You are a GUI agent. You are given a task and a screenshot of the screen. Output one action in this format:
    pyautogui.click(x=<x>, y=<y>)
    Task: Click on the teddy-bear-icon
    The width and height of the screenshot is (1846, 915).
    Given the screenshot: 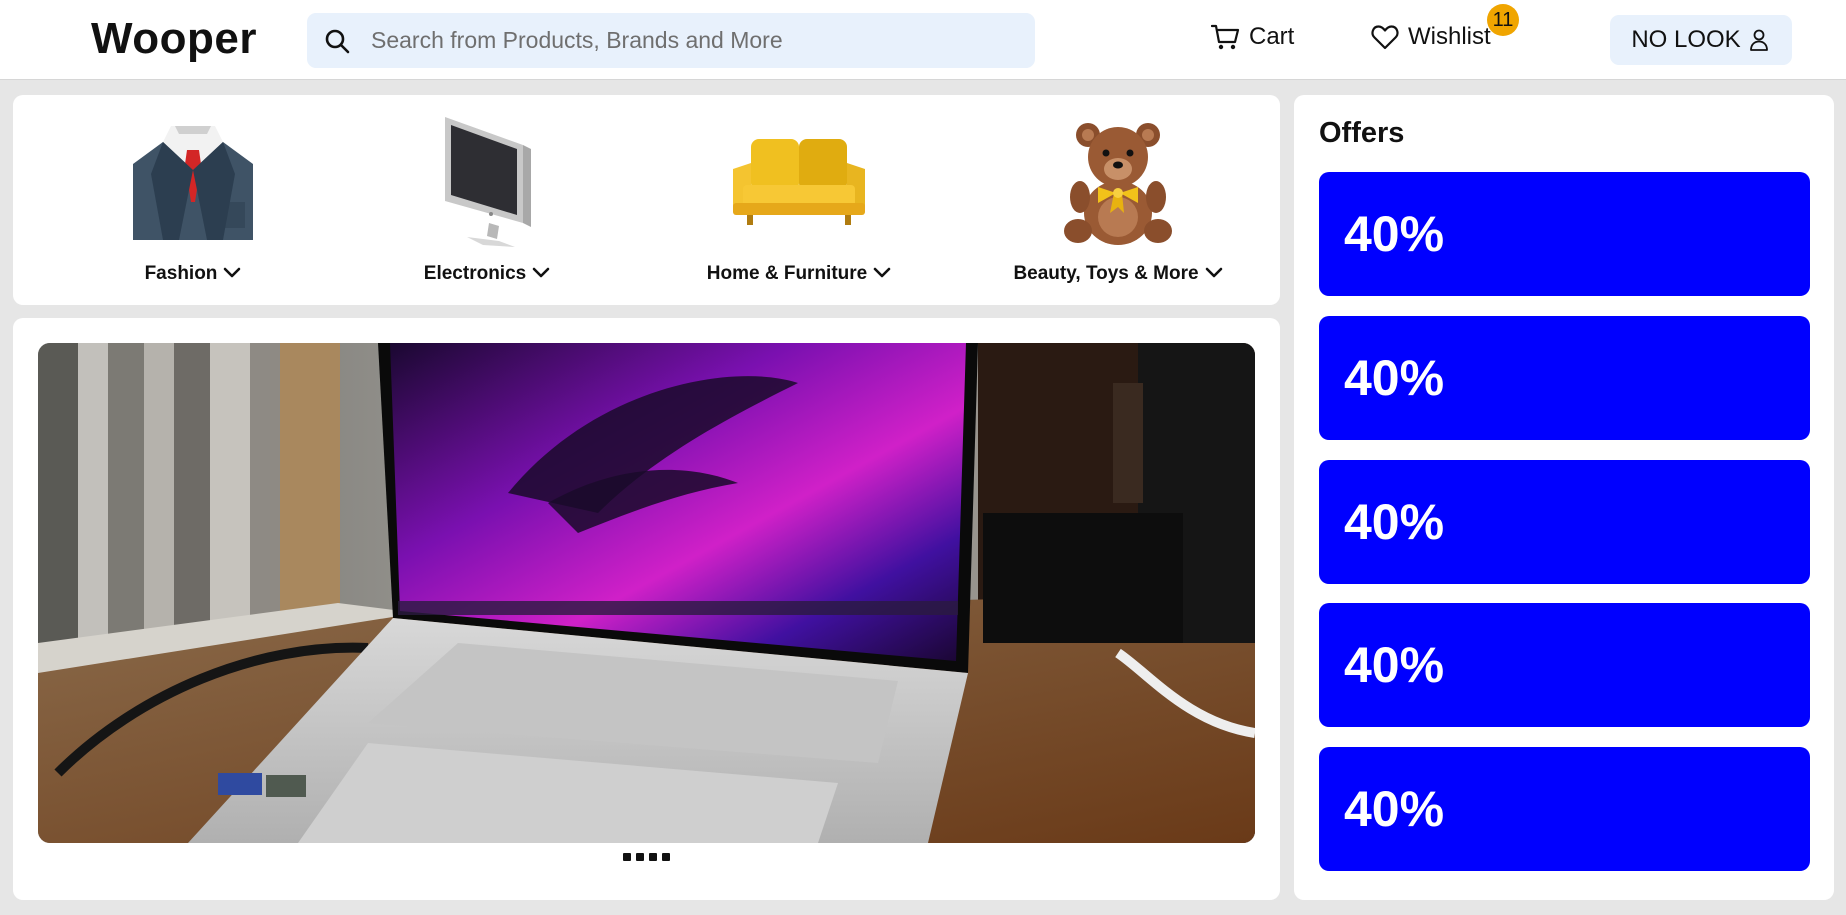 What is the action you would take?
    pyautogui.click(x=1118, y=183)
    